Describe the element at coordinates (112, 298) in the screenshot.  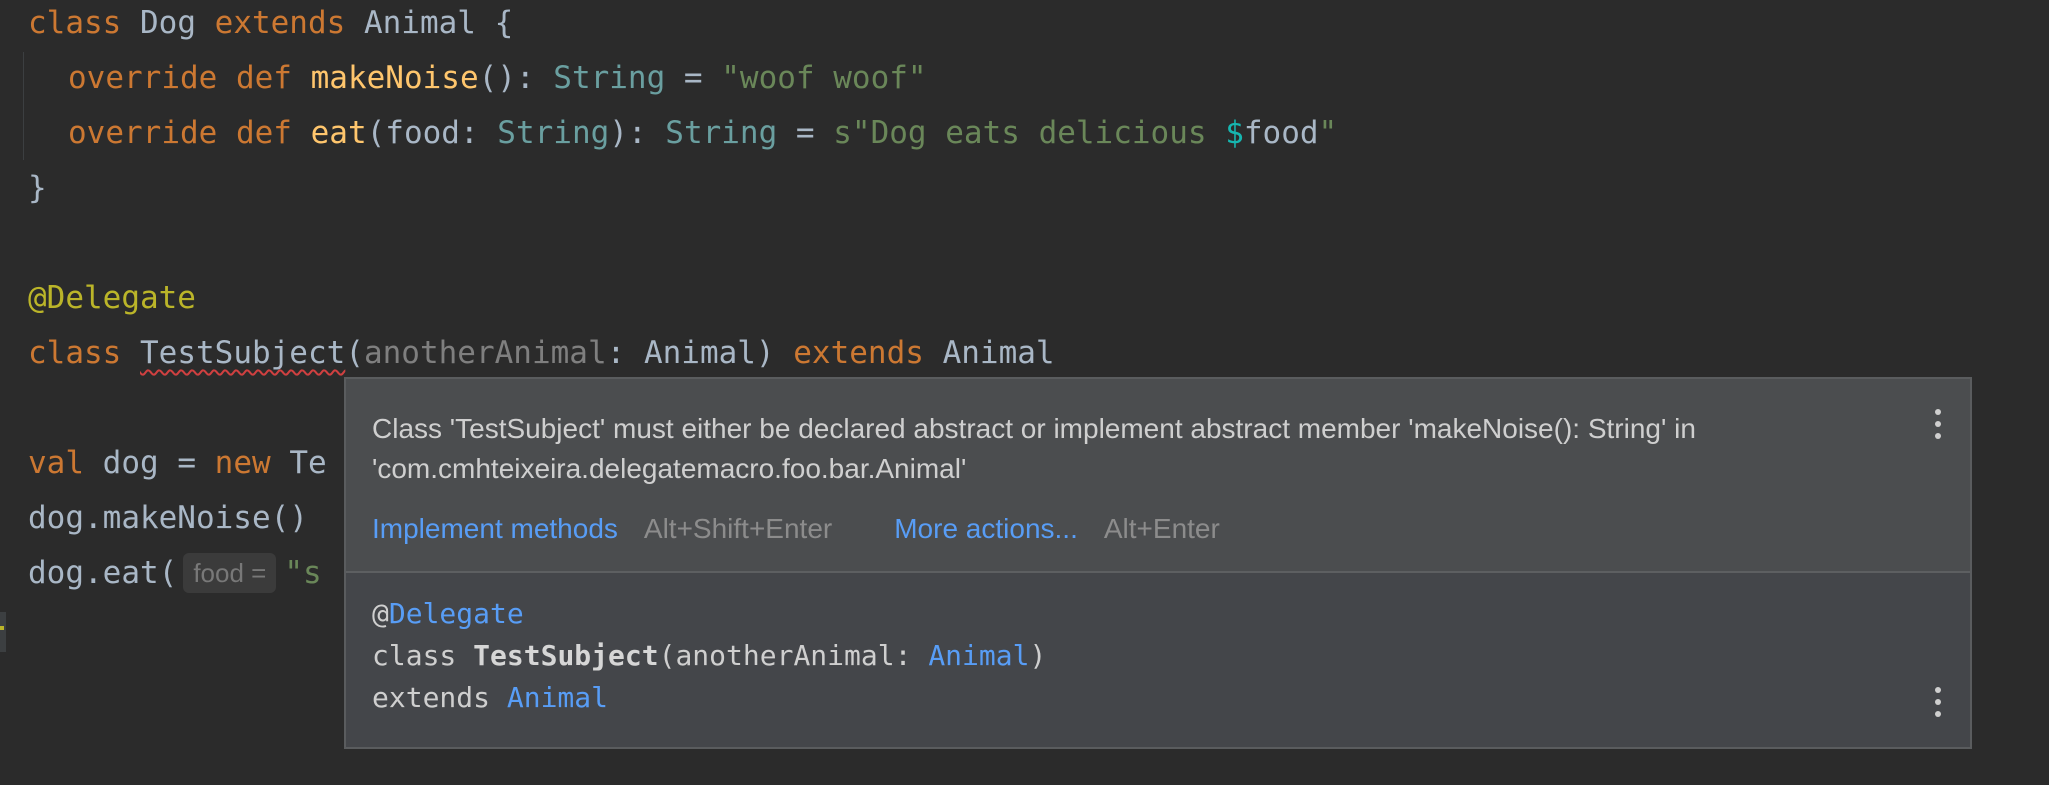
I see `code-line-annotation: @Delegate` at that location.